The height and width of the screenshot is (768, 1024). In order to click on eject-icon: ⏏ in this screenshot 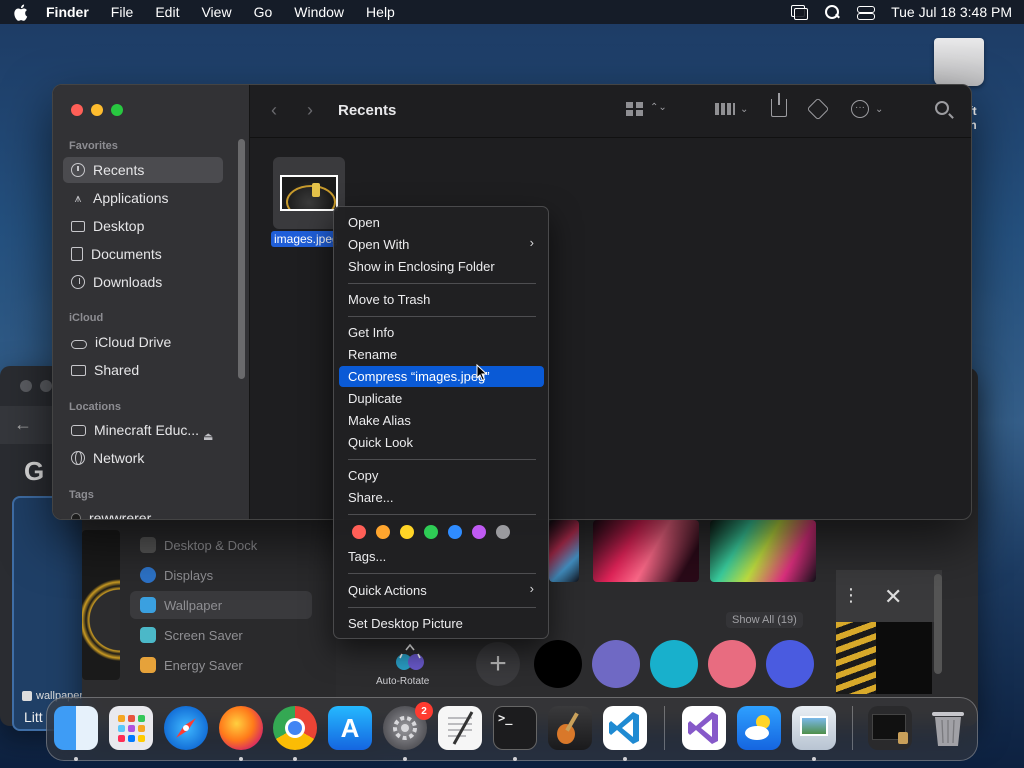, I will do `click(208, 436)`.